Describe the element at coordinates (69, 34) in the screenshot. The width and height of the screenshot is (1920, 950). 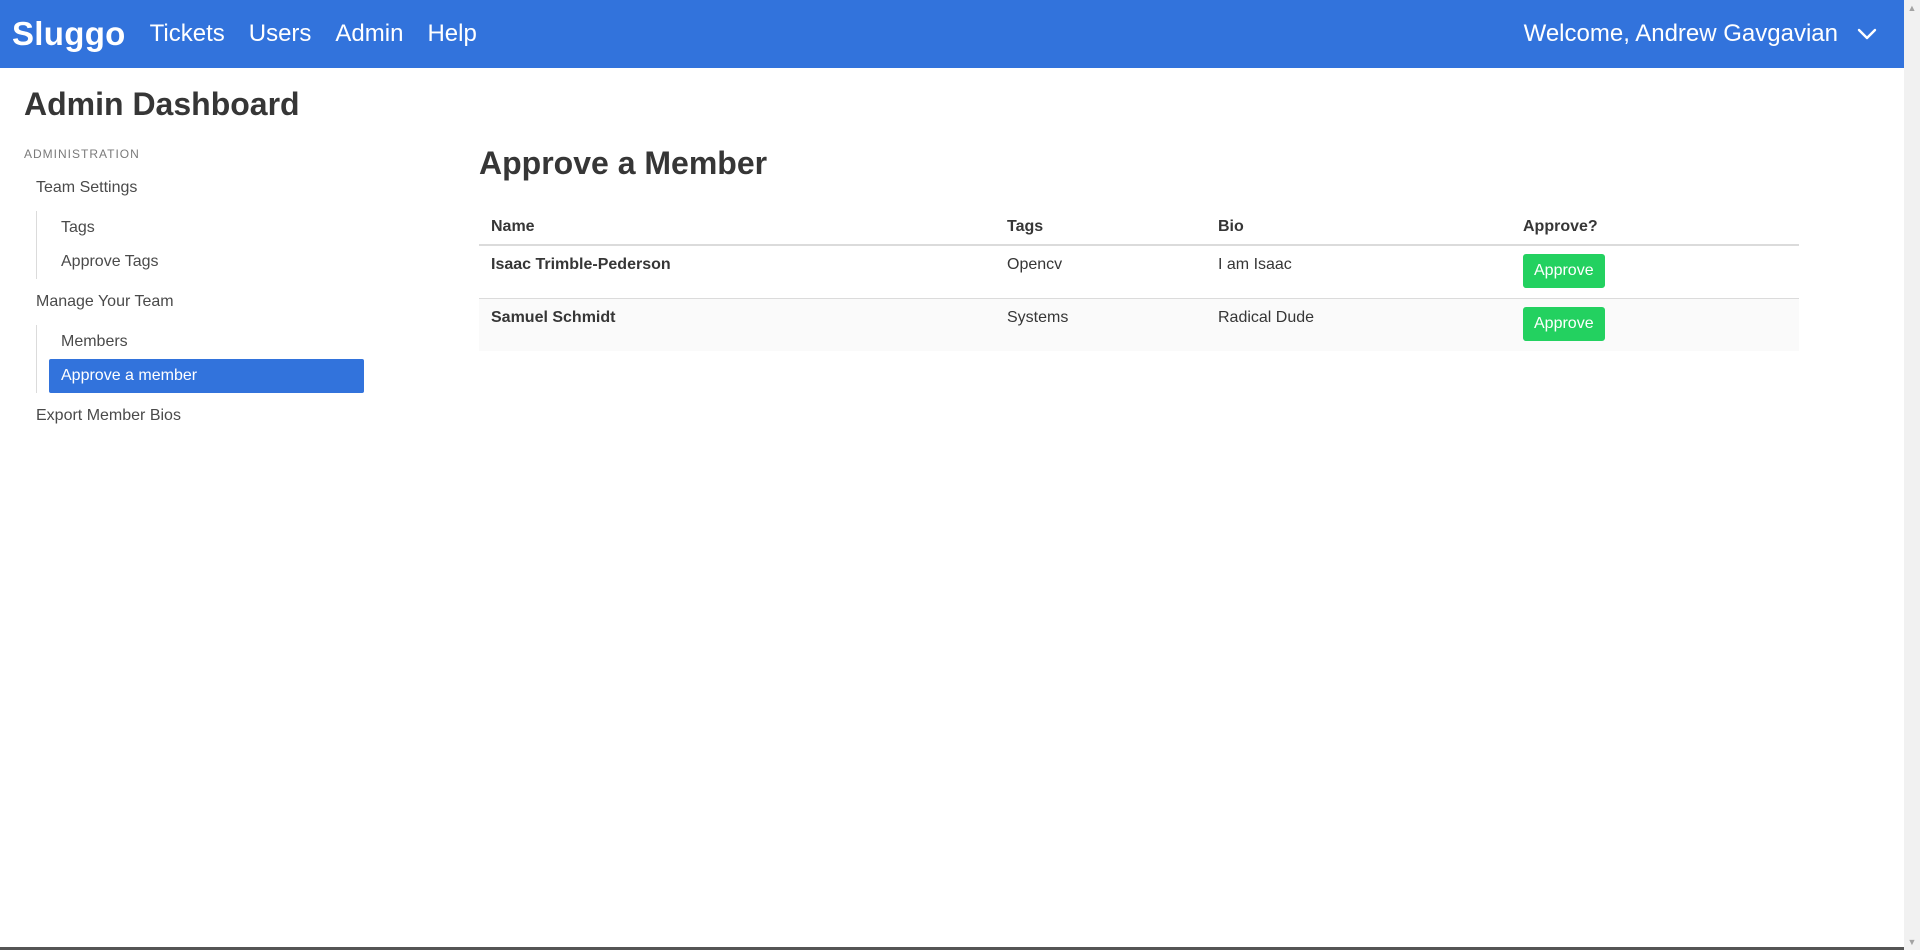
I see `brand-logo: Sluggo` at that location.